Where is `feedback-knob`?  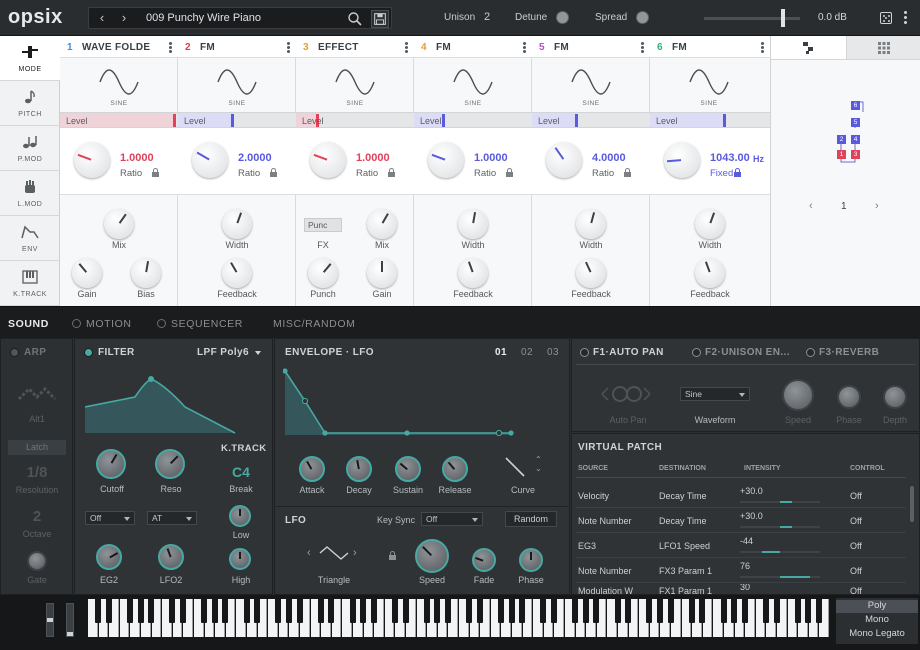 feedback-knob is located at coordinates (591, 273).